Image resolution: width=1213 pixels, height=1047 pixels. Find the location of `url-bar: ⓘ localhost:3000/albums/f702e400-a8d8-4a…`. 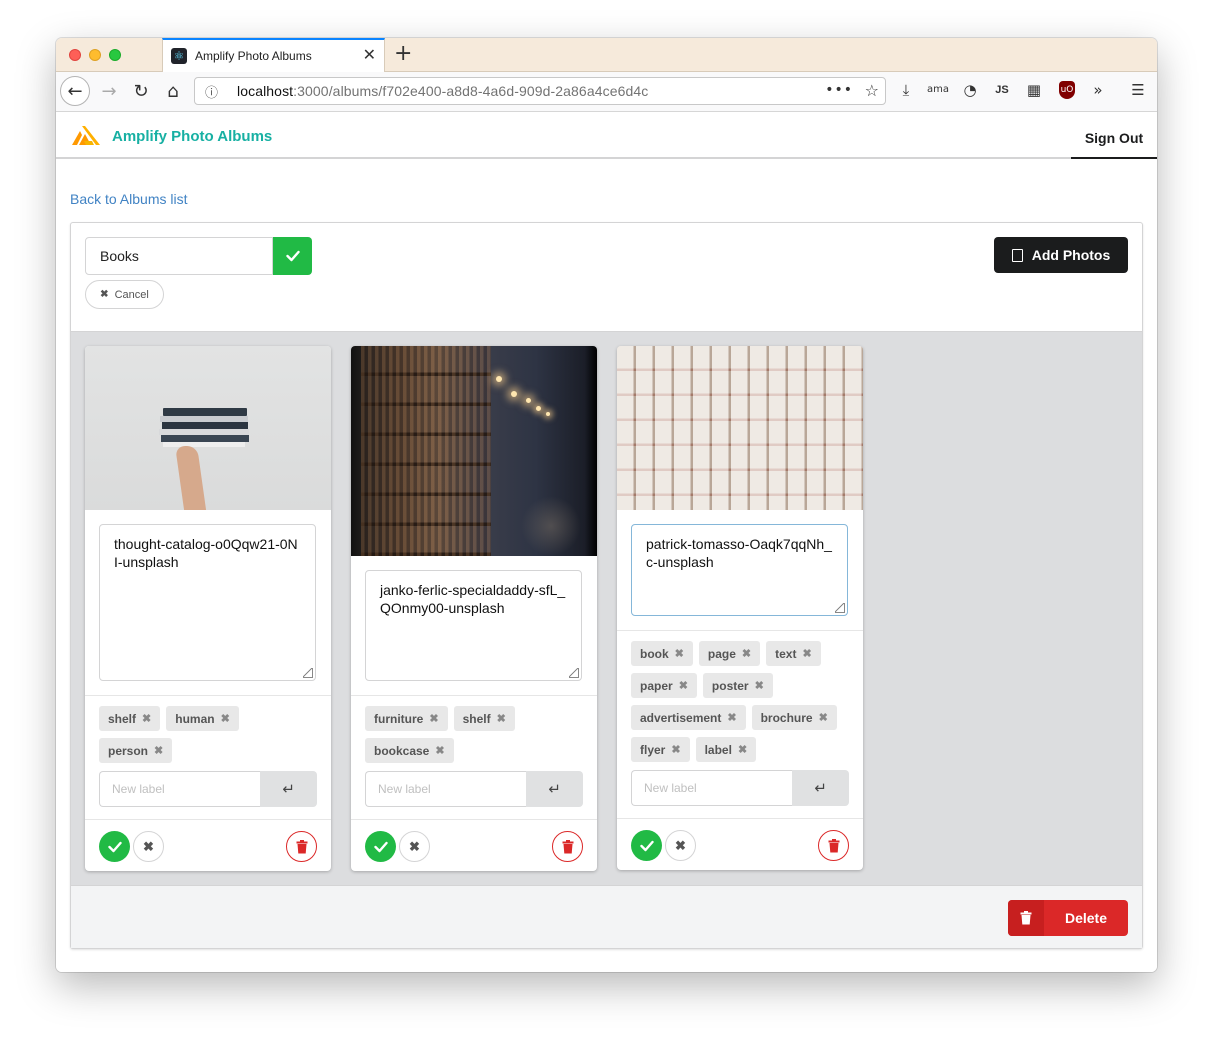

url-bar: ⓘ localhost:3000/albums/f702e400-a8d8-4a… is located at coordinates (540, 91).